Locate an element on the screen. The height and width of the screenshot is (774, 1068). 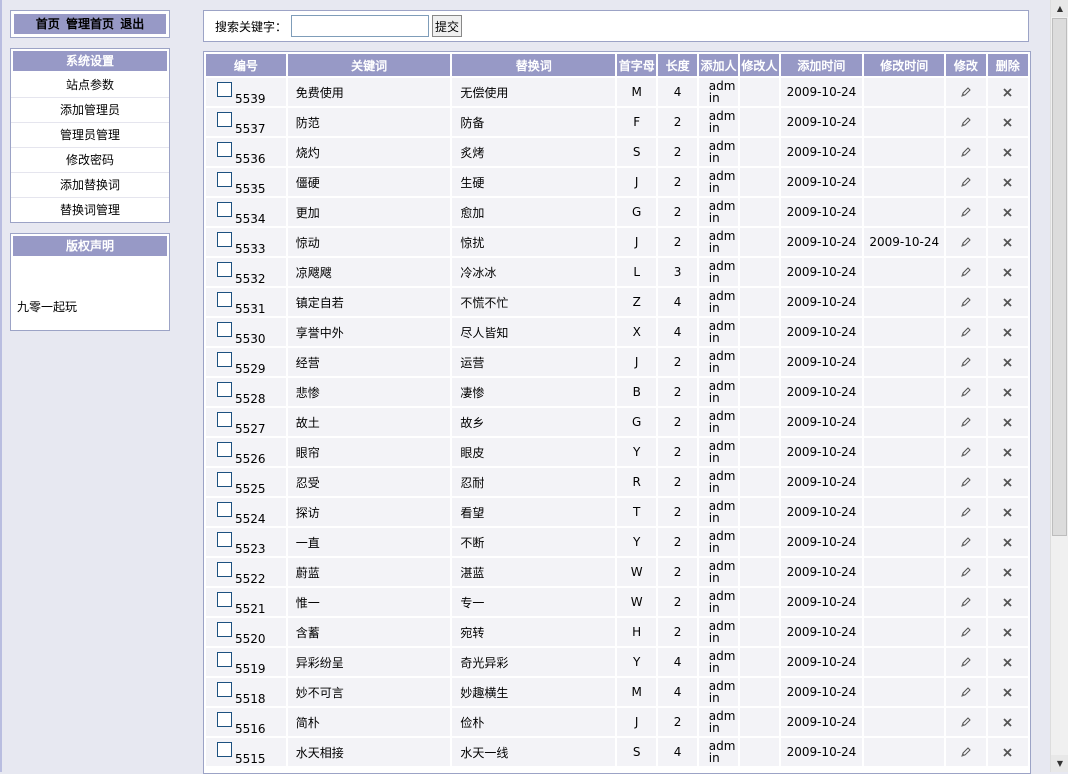
scroll-up-icon: ▲ is located at coordinates (1059, 8).